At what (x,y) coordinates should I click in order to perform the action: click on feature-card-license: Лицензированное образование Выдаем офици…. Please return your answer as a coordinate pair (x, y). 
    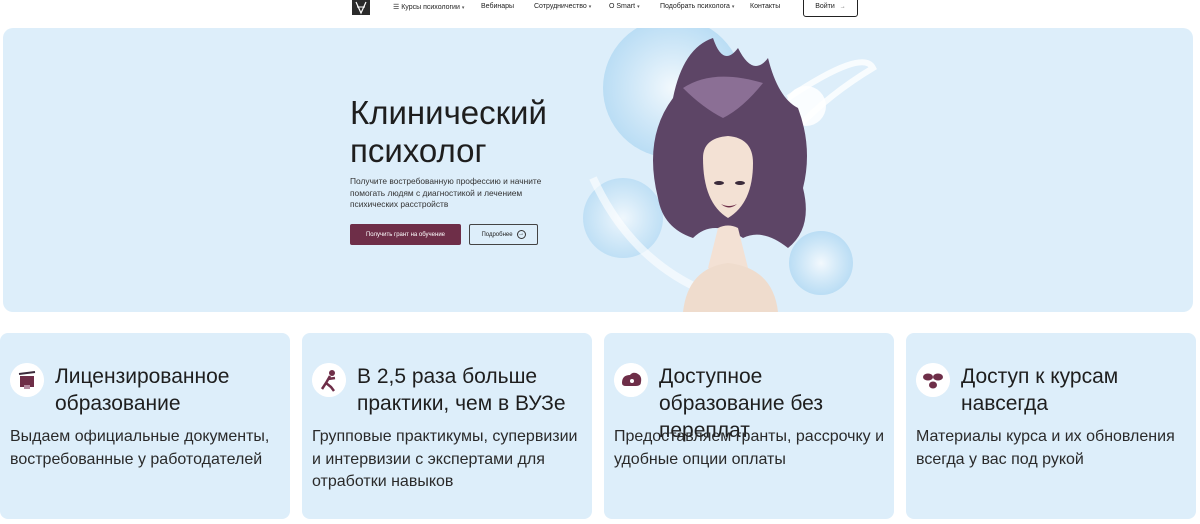
    Looking at the image, I should click on (145, 426).